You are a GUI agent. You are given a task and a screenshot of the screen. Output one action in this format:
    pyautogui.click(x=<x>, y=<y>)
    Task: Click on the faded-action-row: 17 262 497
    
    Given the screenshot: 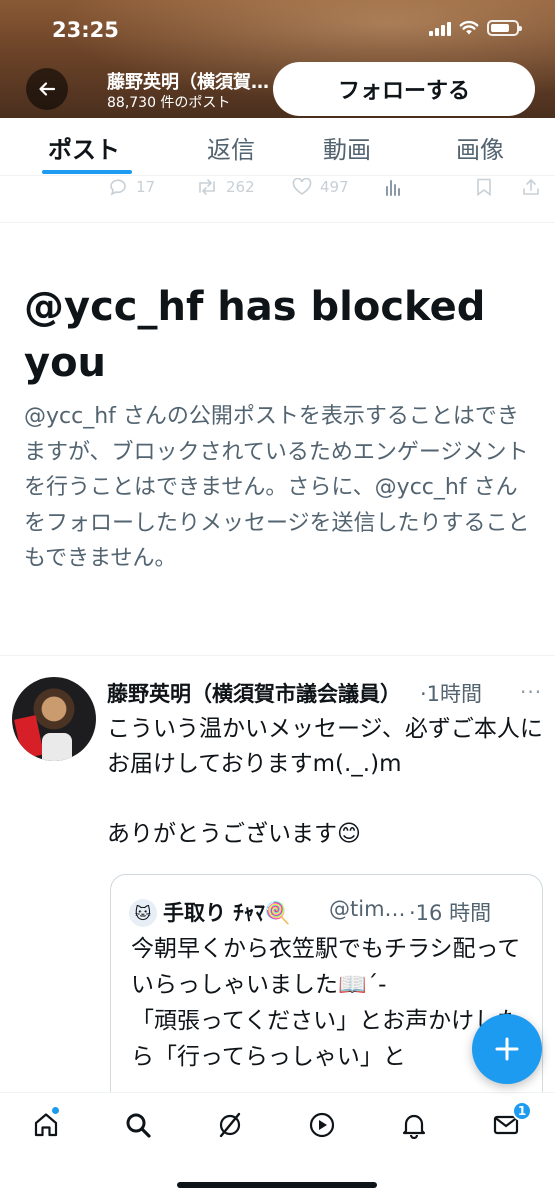 What is the action you would take?
    pyautogui.click(x=277, y=188)
    